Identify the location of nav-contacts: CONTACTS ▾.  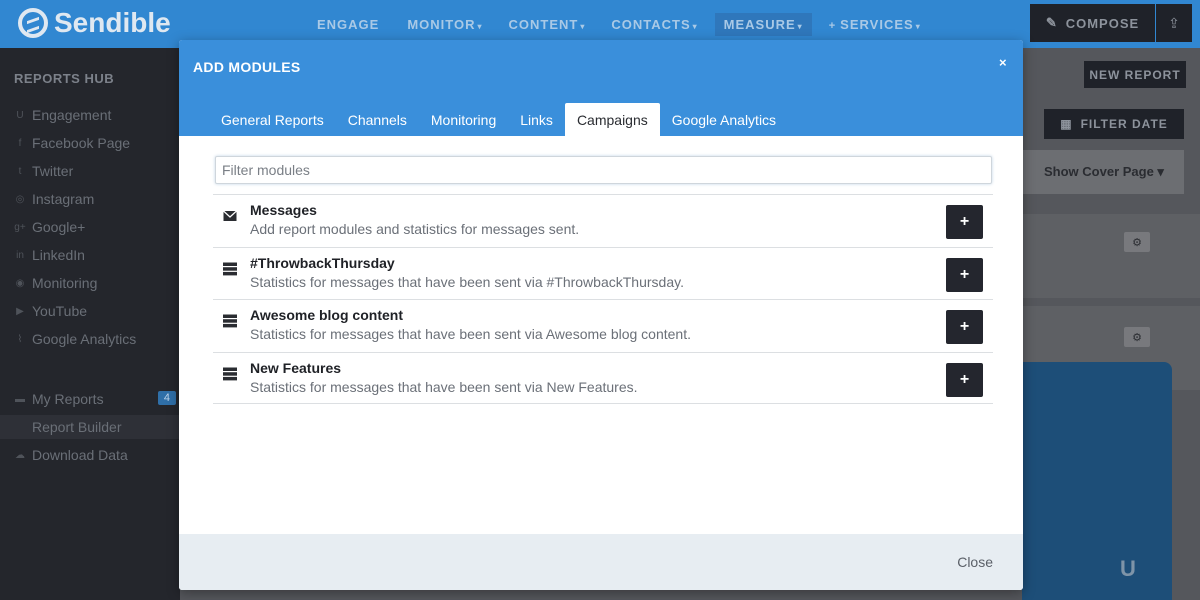
(654, 24).